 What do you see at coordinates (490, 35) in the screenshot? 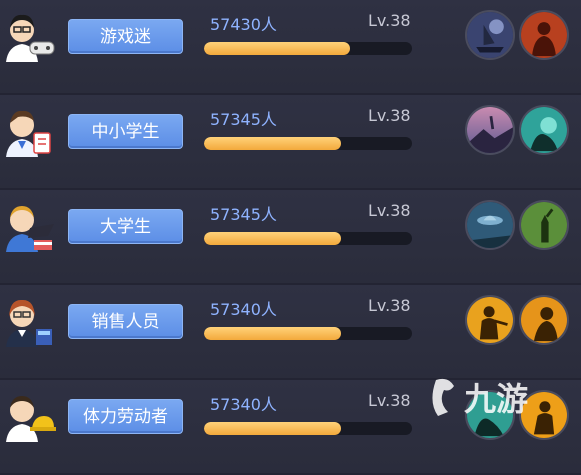
I see `pirate-ship-badge-icon` at bounding box center [490, 35].